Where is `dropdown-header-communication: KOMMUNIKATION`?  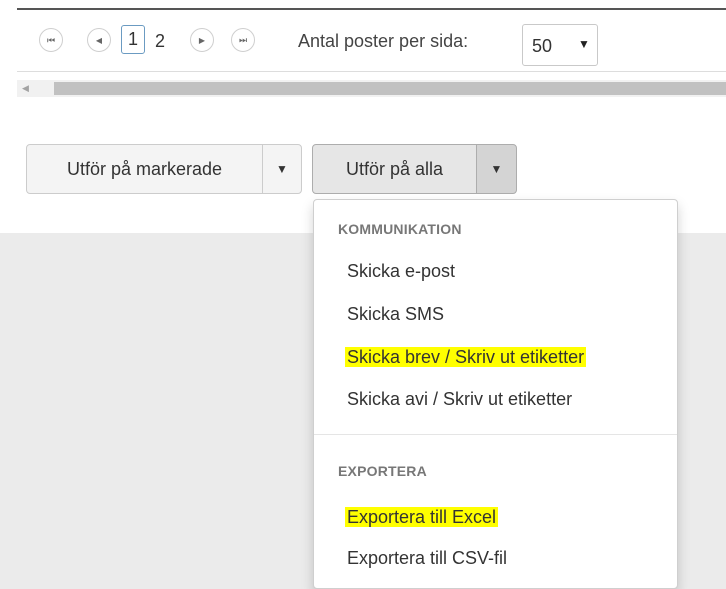
dropdown-header-communication: KOMMUNIKATION is located at coordinates (400, 229).